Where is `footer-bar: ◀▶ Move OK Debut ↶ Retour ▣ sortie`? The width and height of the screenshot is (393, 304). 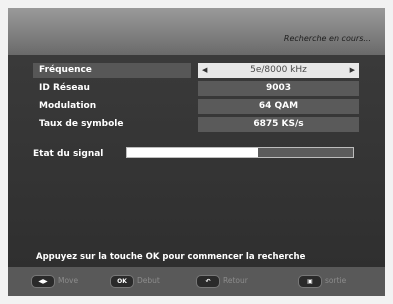 footer-bar: ◀▶ Move OK Debut ↶ Retour ▣ sortie is located at coordinates (196, 281).